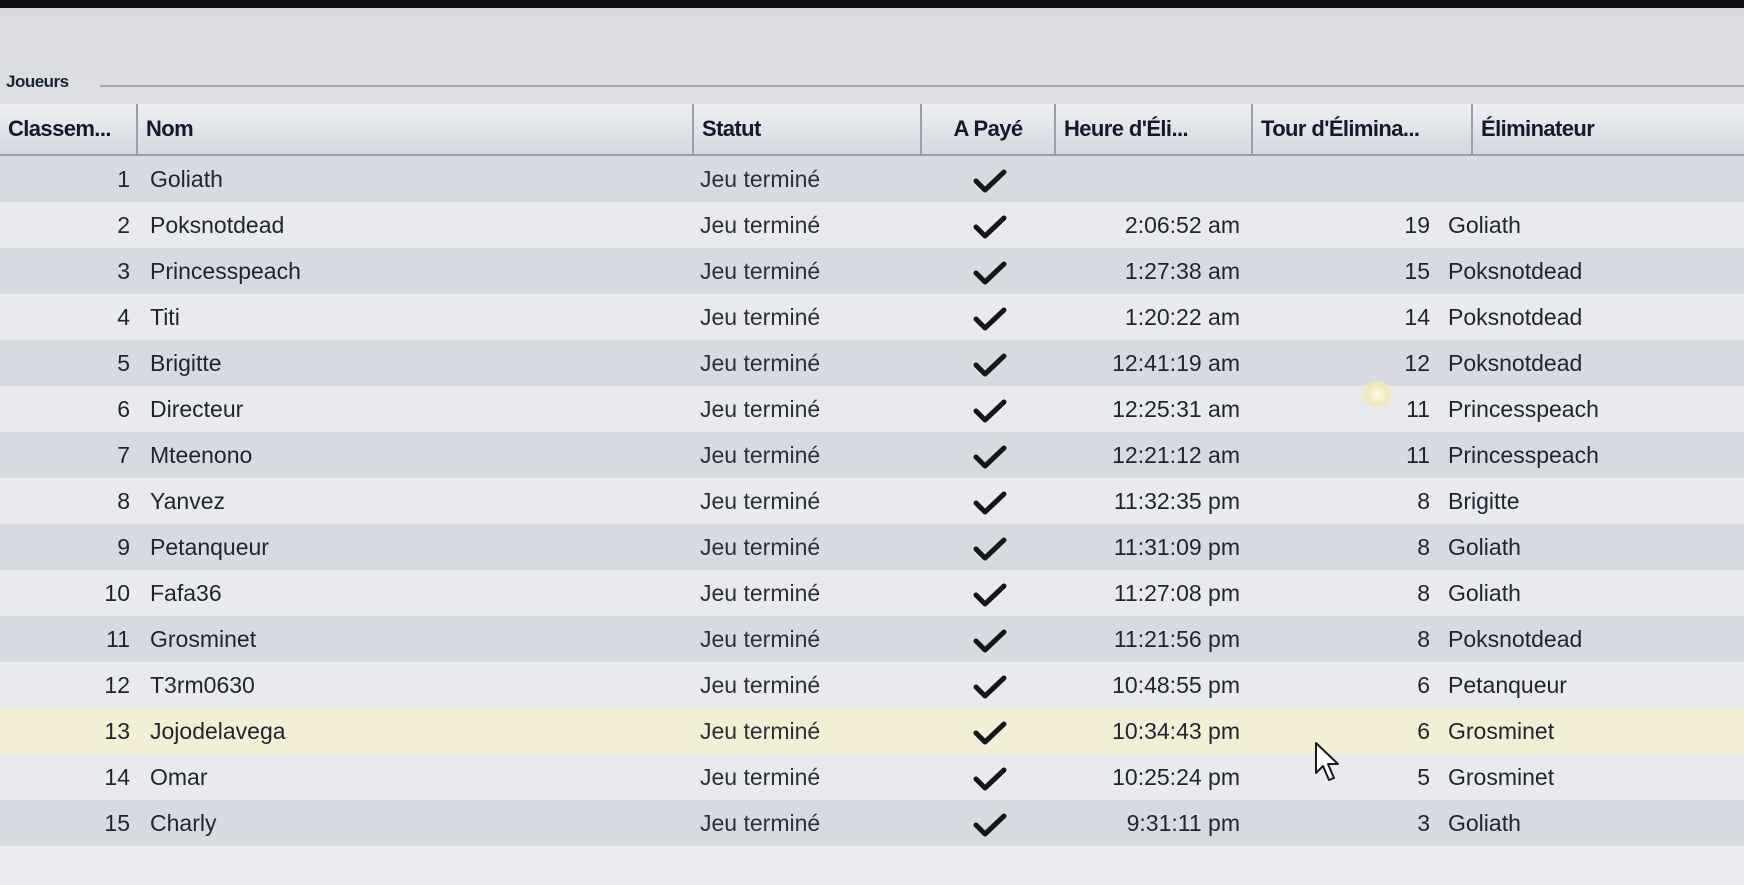 This screenshot has height=885, width=1744. Describe the element at coordinates (123, 317) in the screenshot. I see `rank-cell: 4` at that location.